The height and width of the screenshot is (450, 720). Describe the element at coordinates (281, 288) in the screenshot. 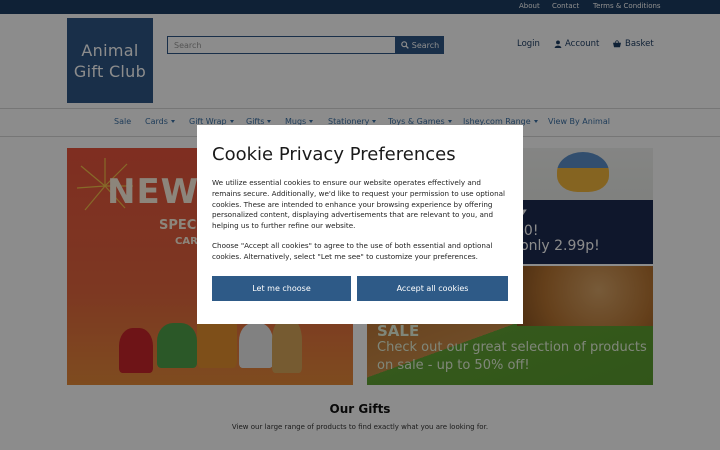

I see `let-me-choose-button: Let me choose` at that location.